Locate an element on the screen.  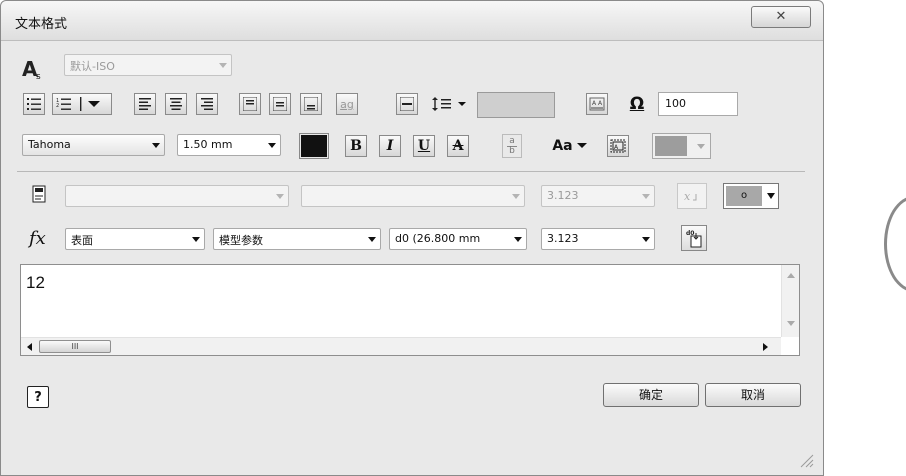
precision-value: 3.123 is located at coordinates (563, 238).